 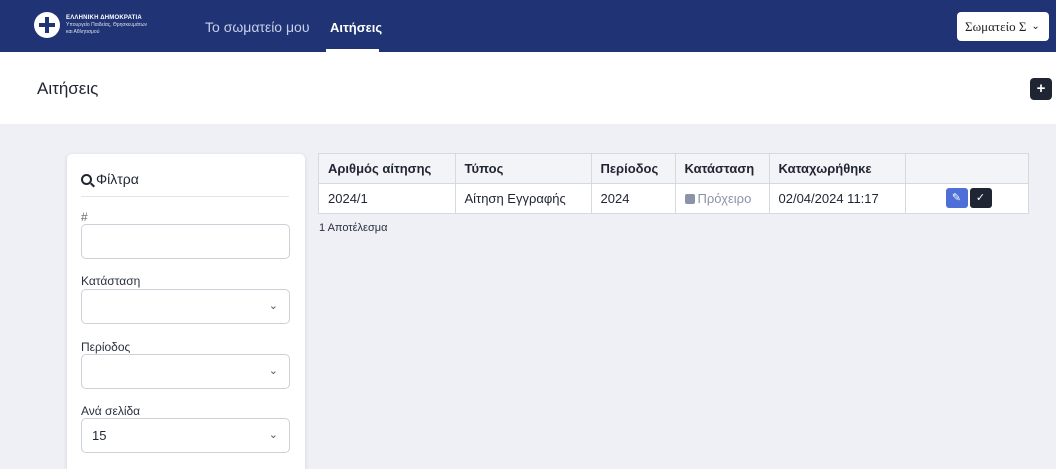 What do you see at coordinates (185, 371) in the screenshot?
I see `period-select: ⌄` at bounding box center [185, 371].